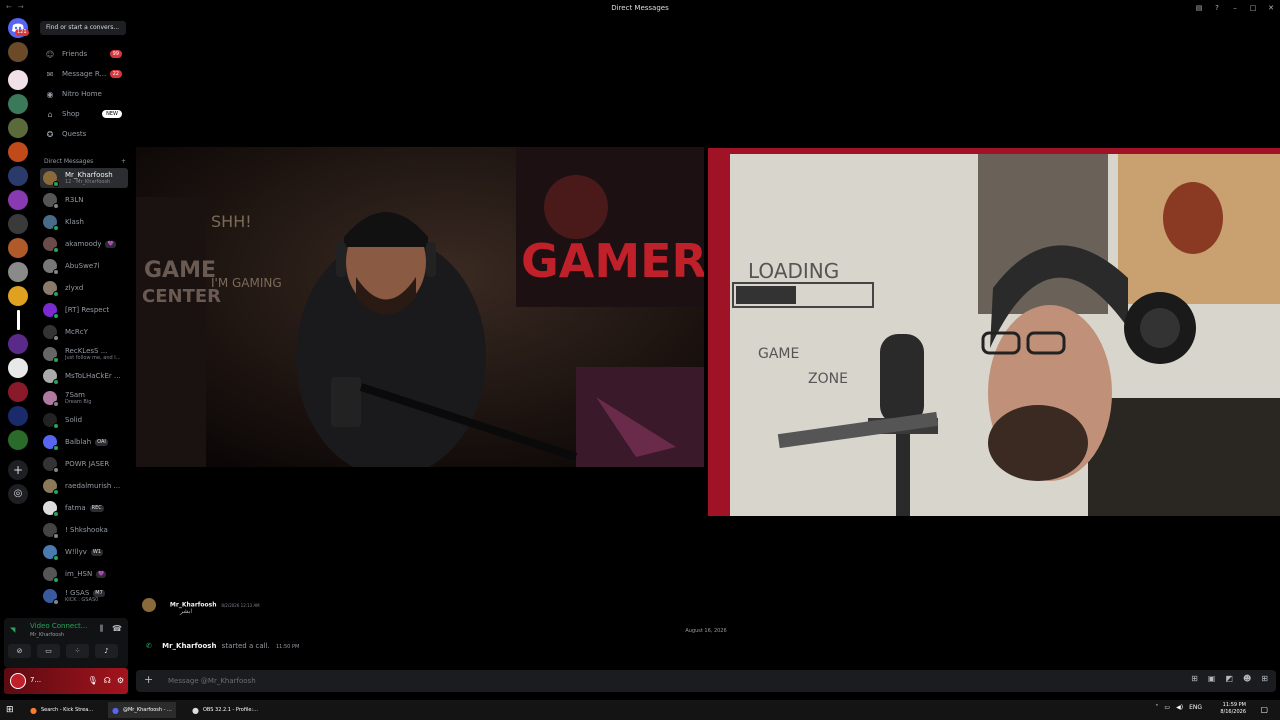 This screenshot has height=720, width=1280. I want to click on create-dm-plus-icon: +, so click(123, 161).